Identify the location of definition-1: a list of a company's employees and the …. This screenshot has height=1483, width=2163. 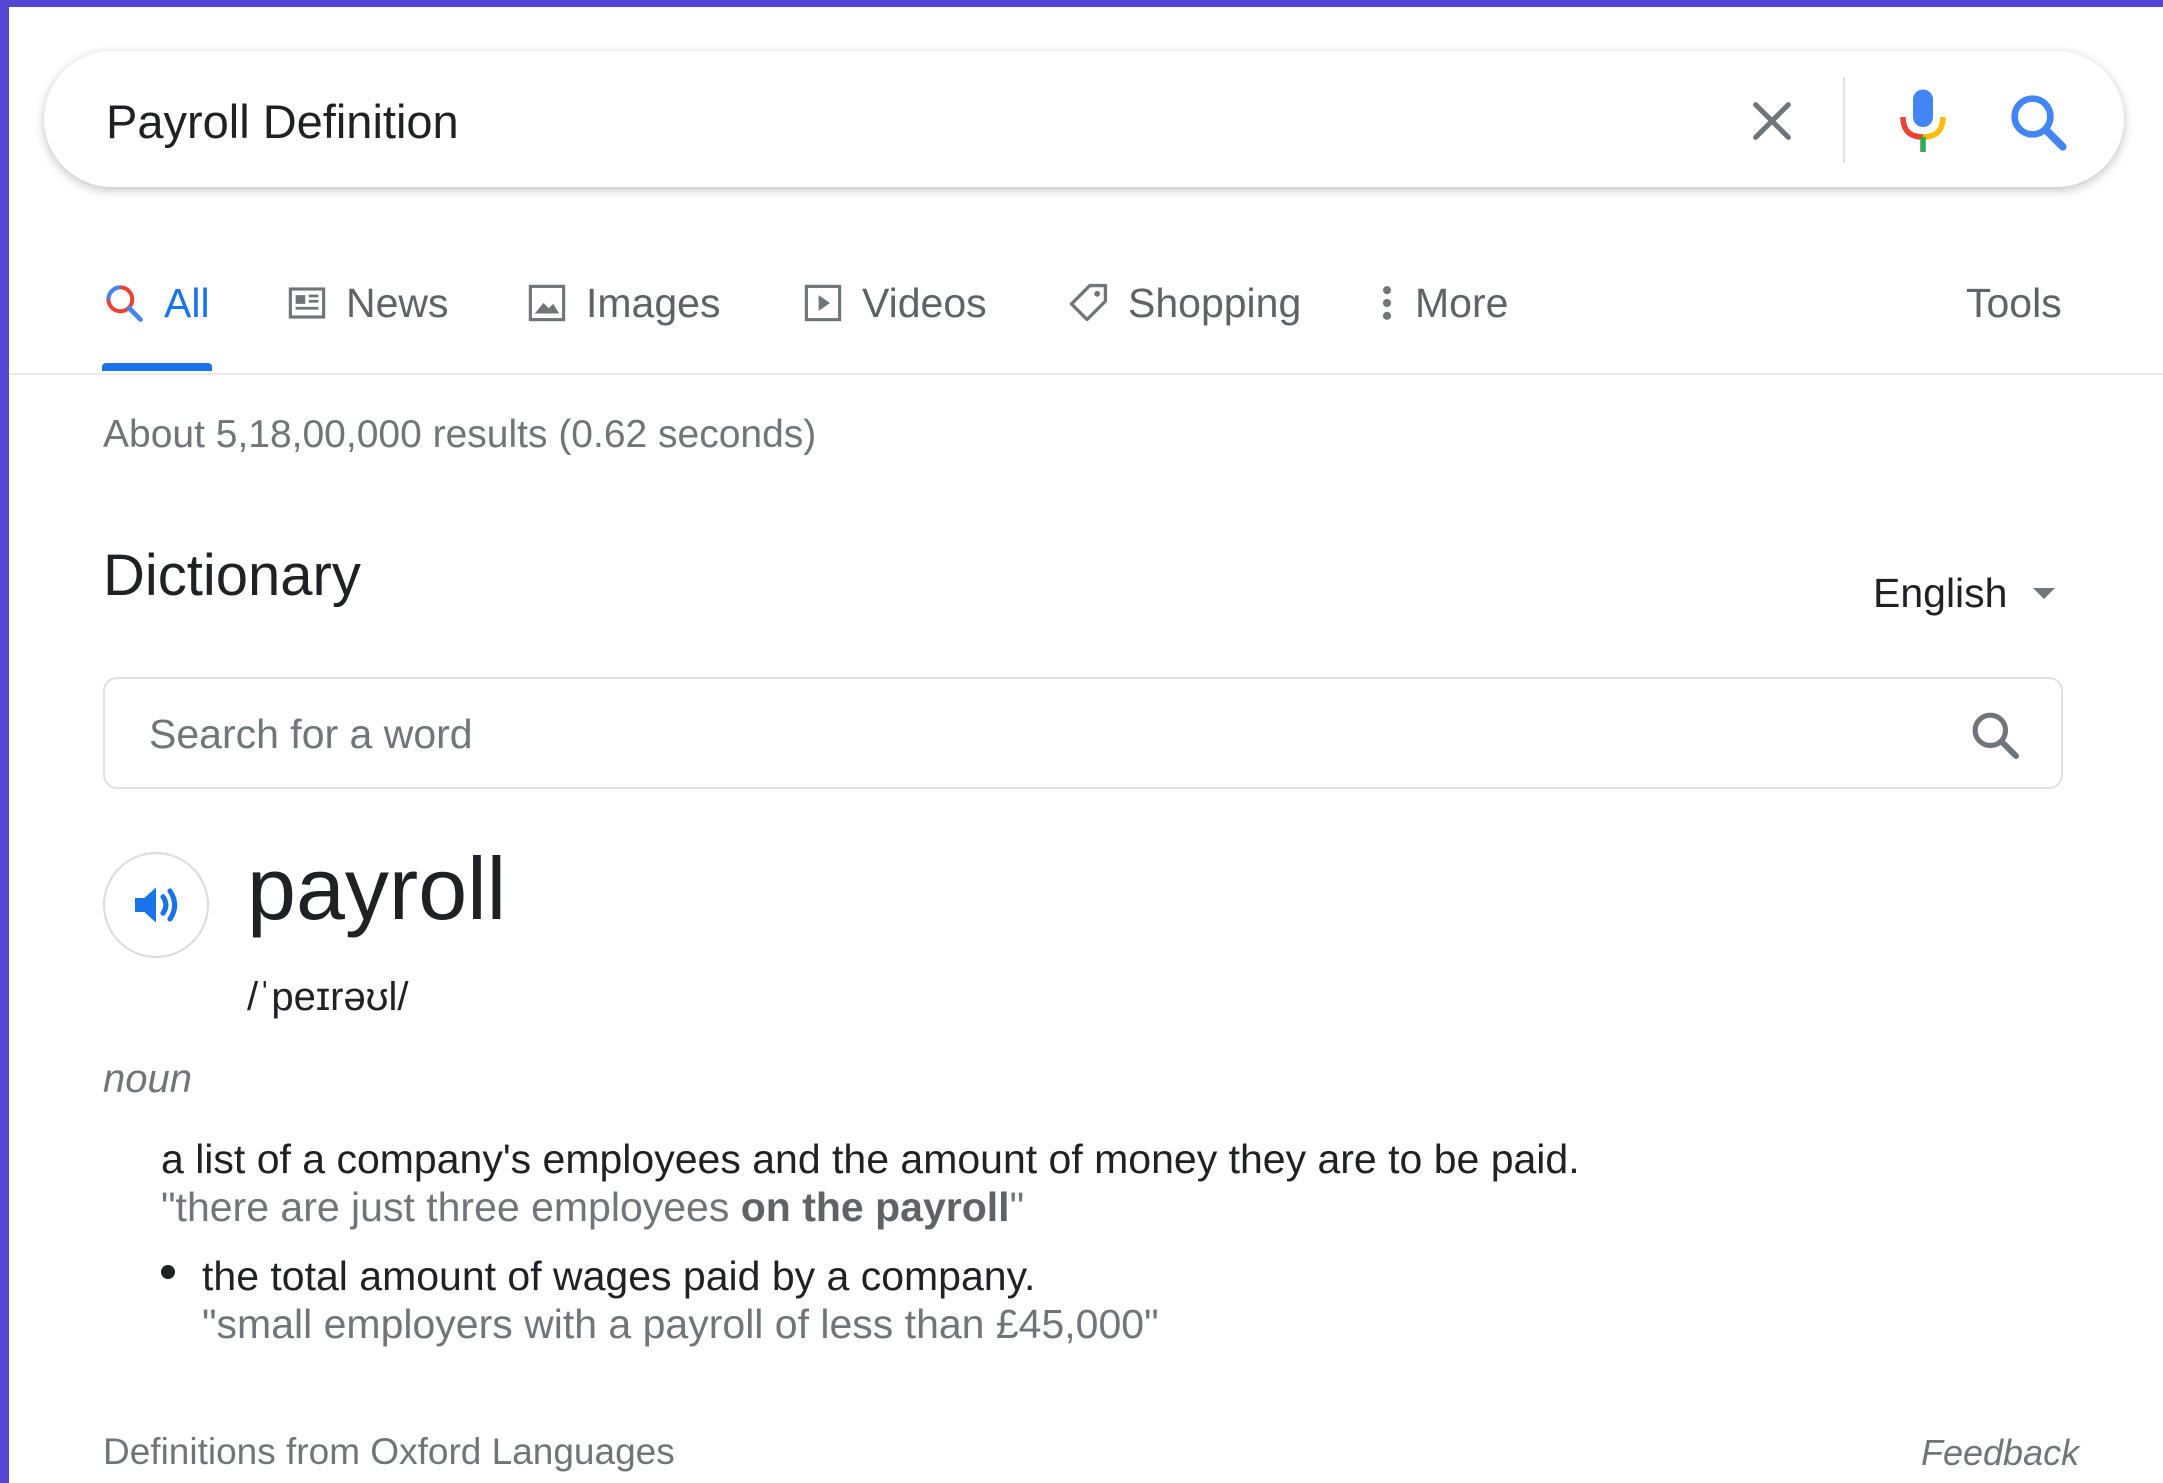
(1111, 1183).